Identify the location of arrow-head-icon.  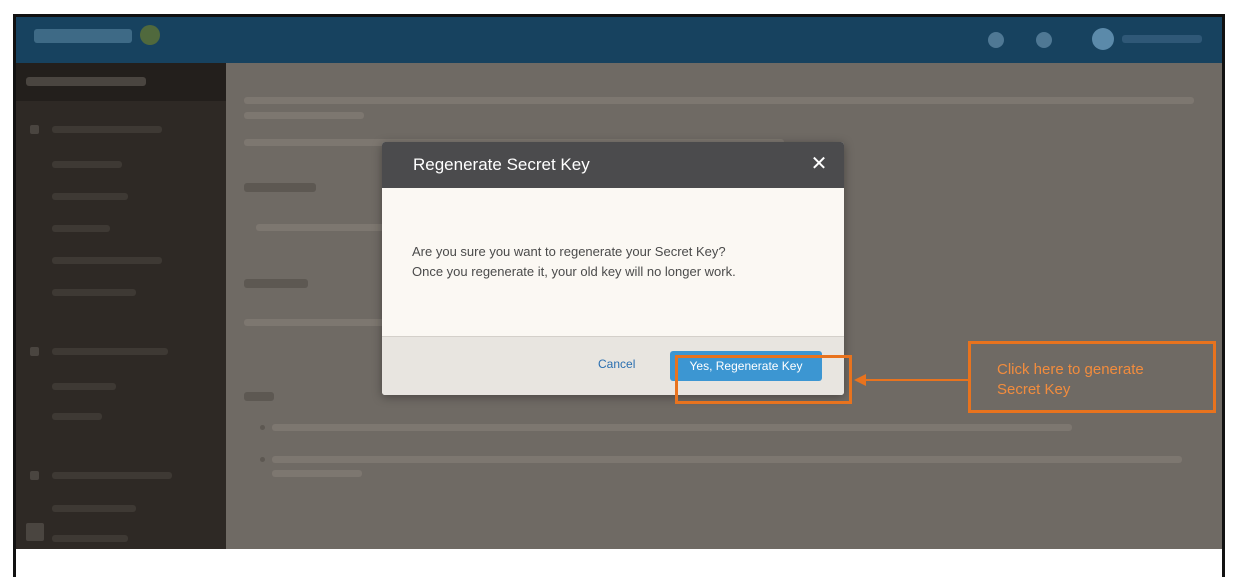
(860, 380).